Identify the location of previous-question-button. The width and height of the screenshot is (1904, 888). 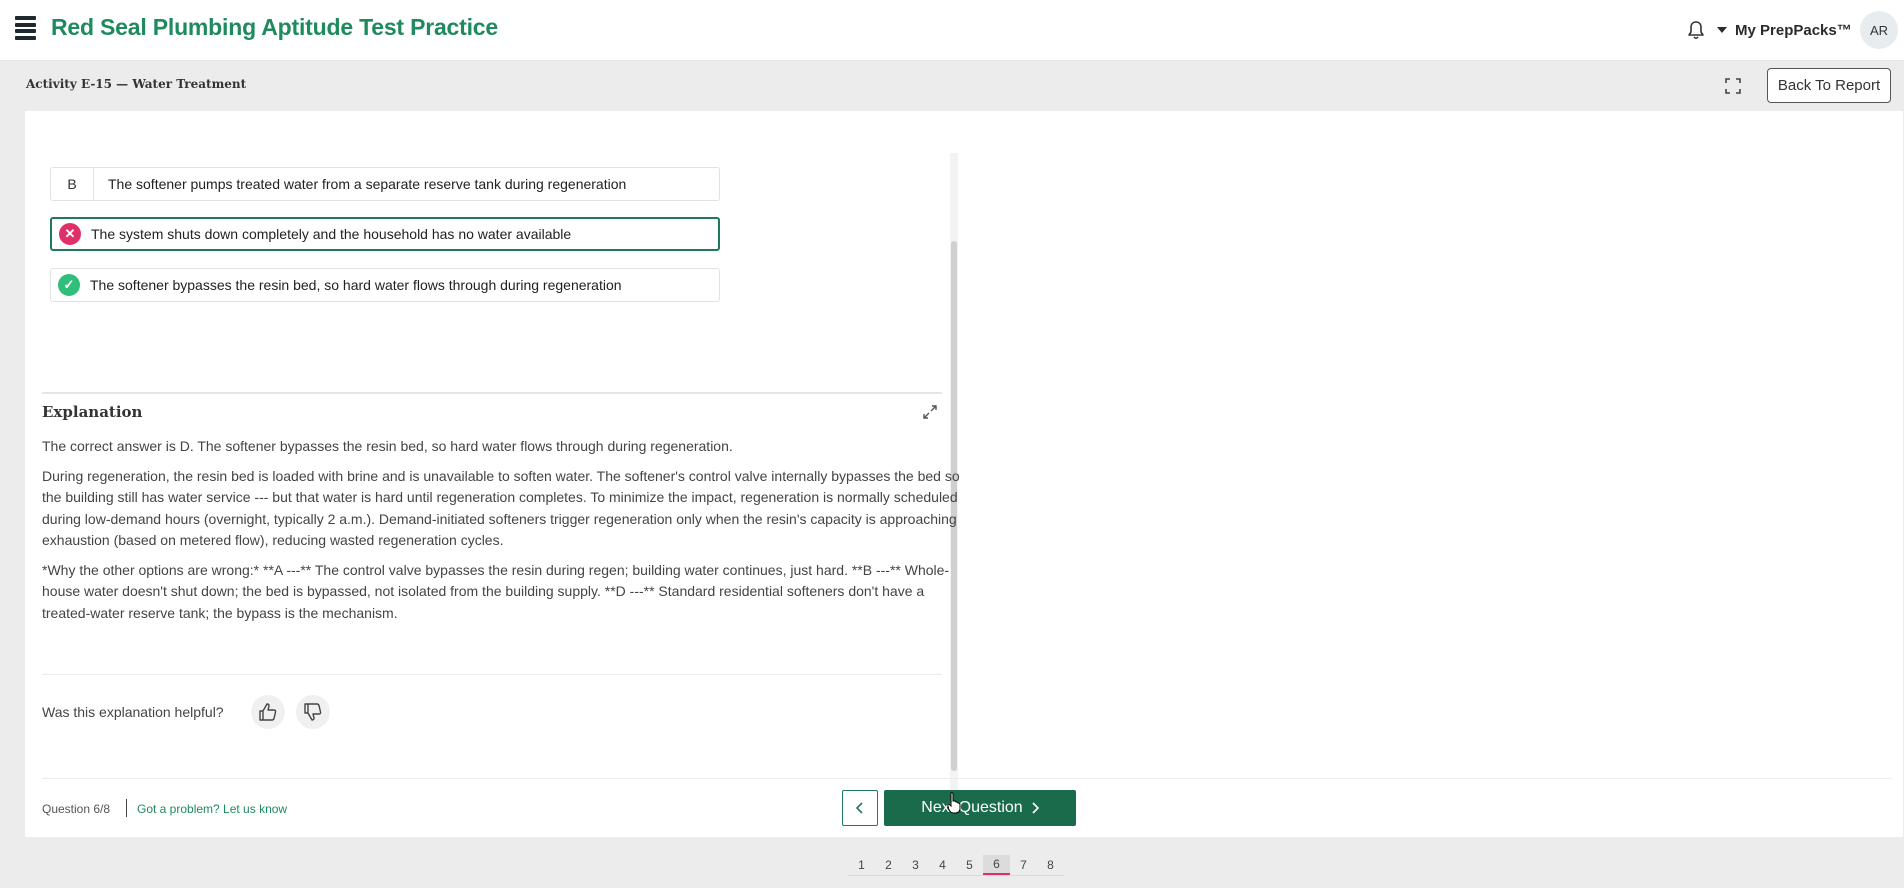
(860, 808).